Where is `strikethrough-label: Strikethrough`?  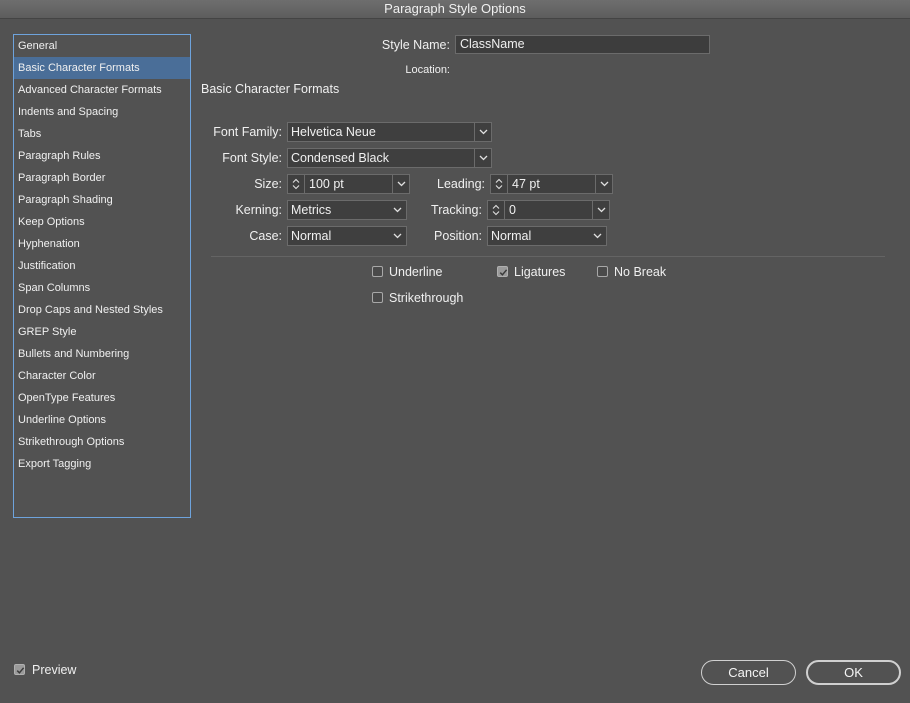 strikethrough-label: Strikethrough is located at coordinates (426, 298).